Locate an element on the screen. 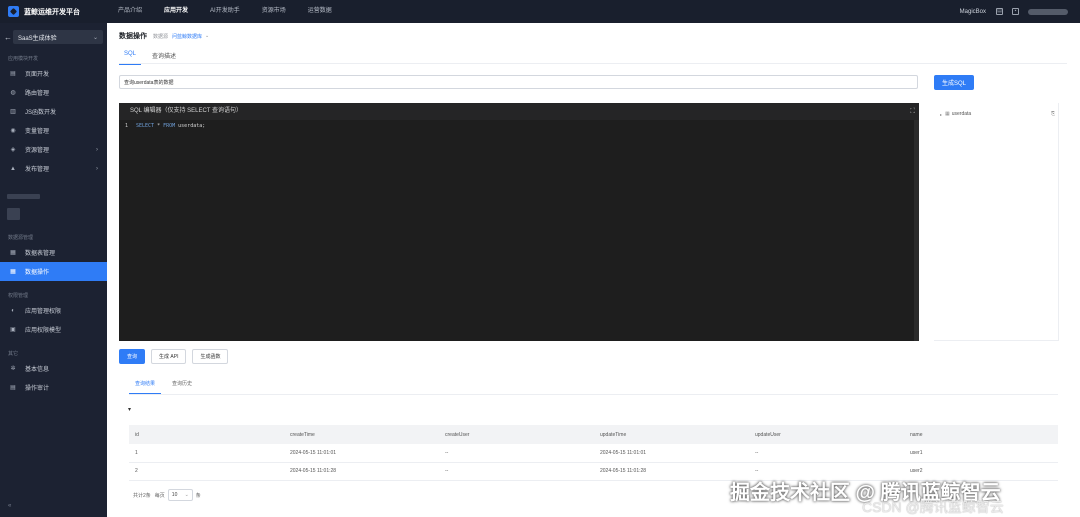  doc-icon: ▤ is located at coordinates (999, 11).